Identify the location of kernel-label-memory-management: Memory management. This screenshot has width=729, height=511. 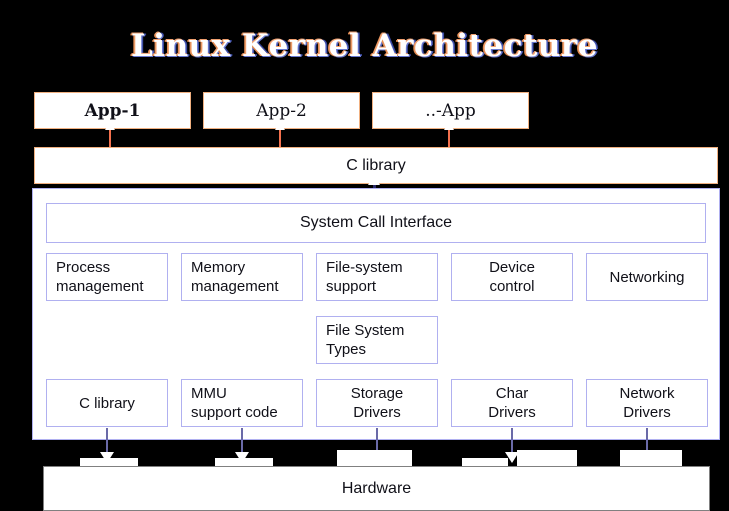
(235, 277).